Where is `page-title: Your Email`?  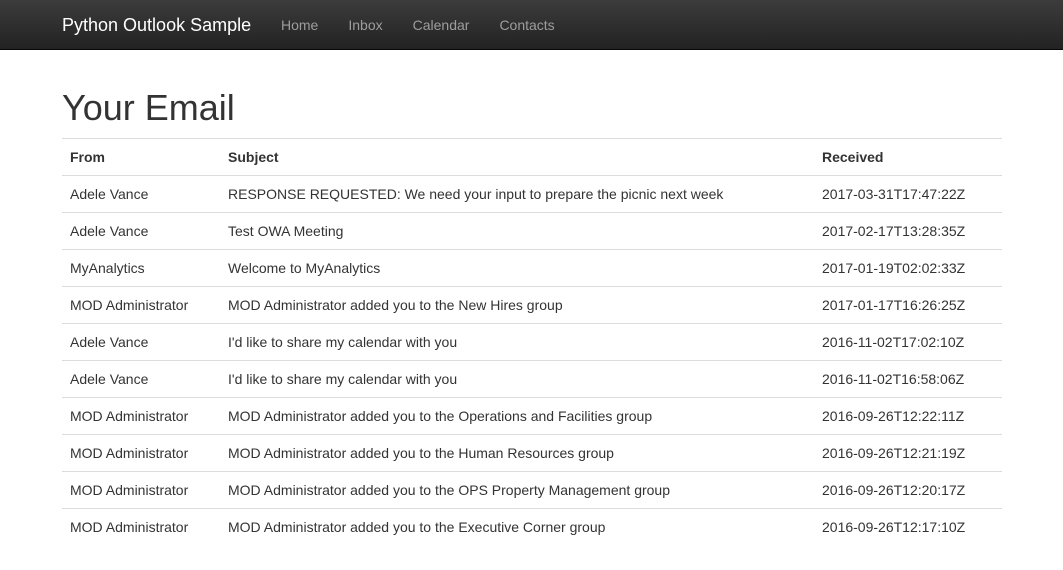 page-title: Your Email is located at coordinates (148, 107).